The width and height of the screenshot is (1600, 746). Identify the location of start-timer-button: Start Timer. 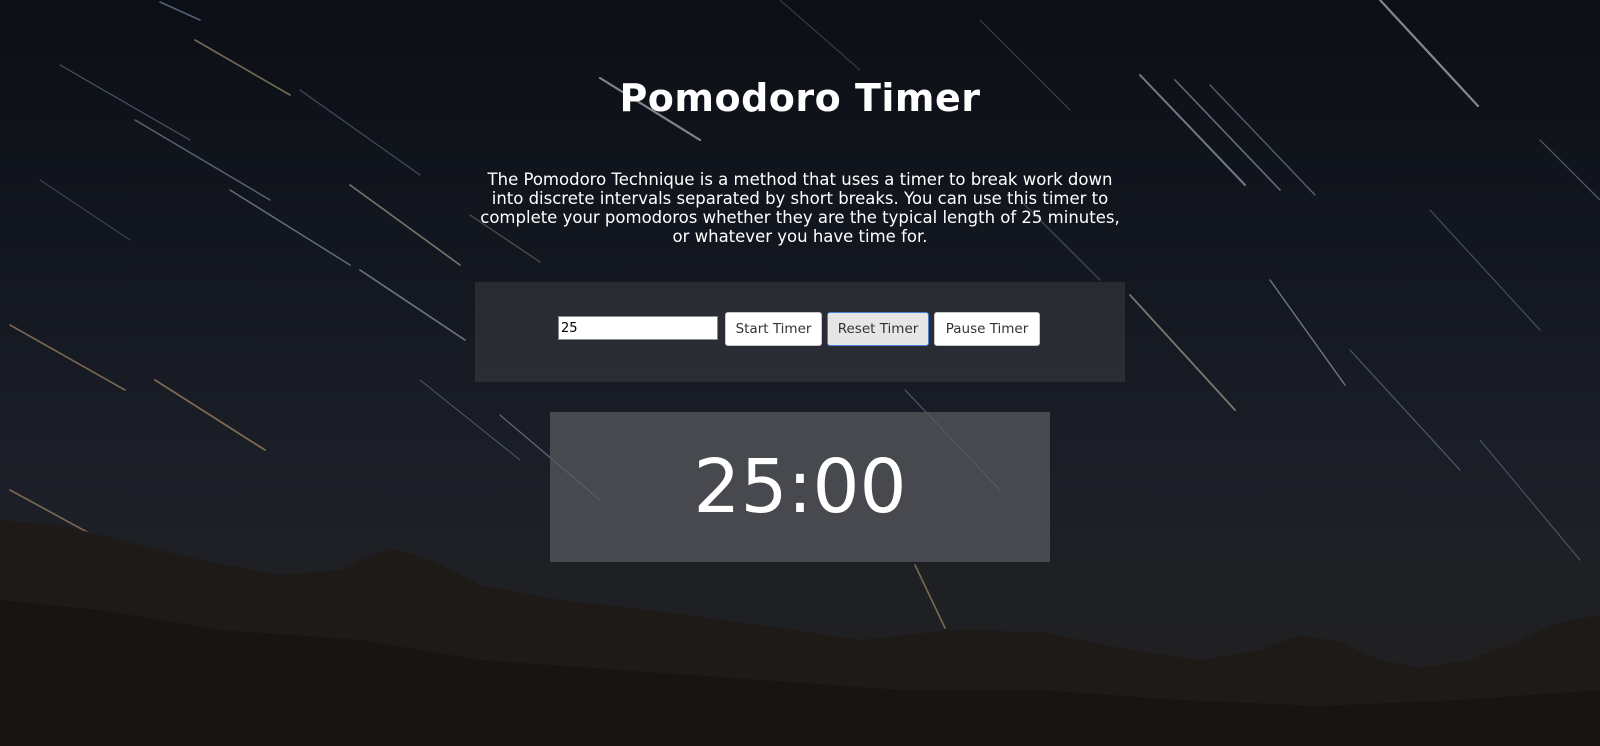
(773, 329).